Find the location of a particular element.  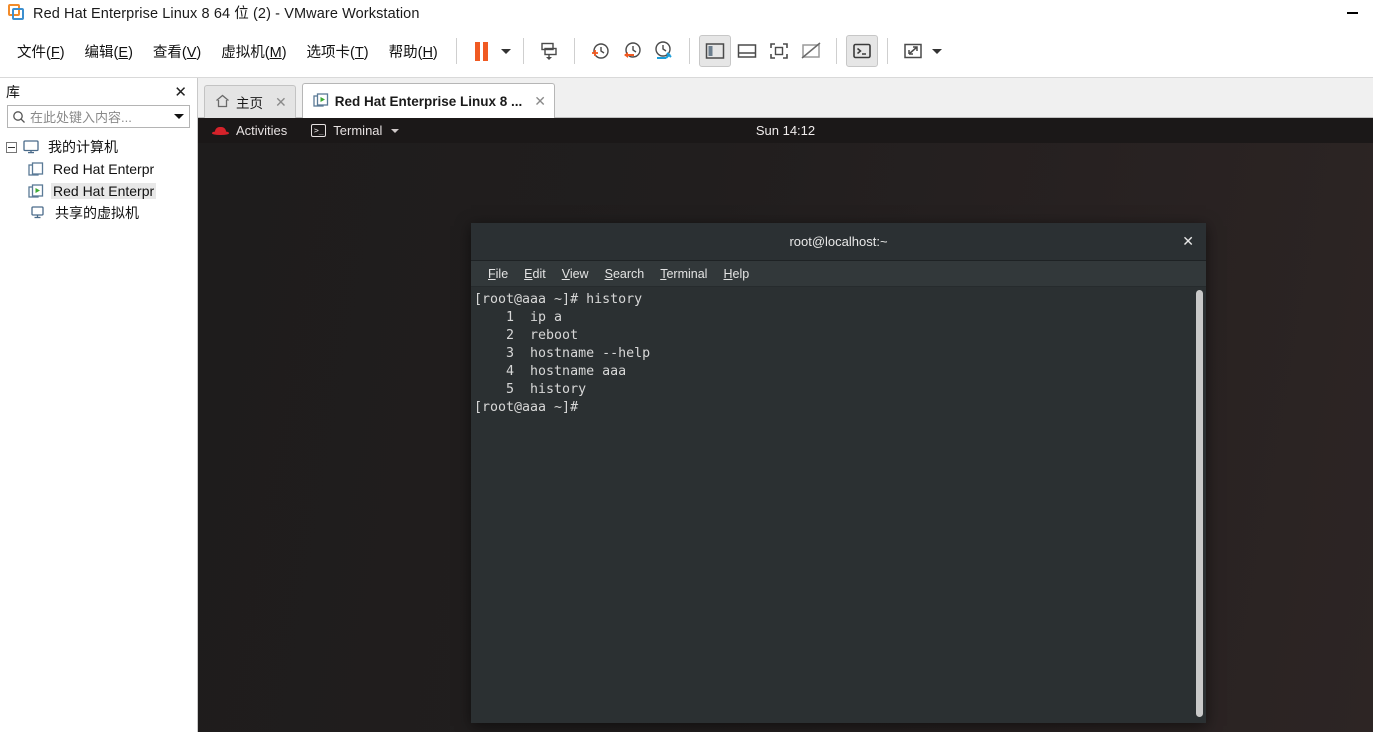

app-menu-label: Terminal is located at coordinates (358, 130).